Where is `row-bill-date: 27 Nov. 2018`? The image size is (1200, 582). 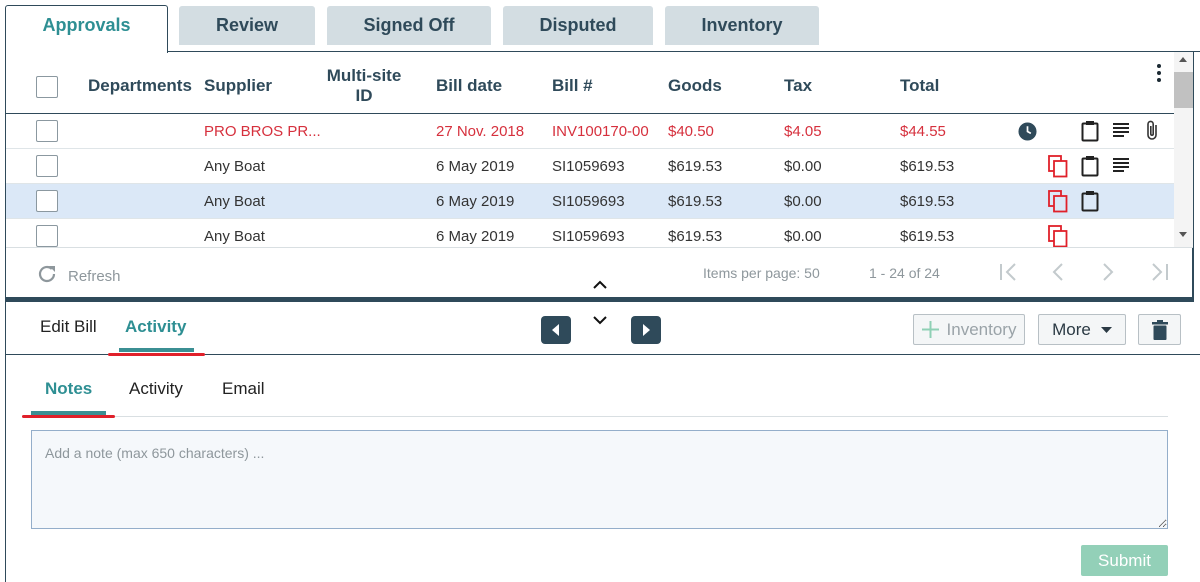
row-bill-date: 27 Nov. 2018 is located at coordinates (480, 131).